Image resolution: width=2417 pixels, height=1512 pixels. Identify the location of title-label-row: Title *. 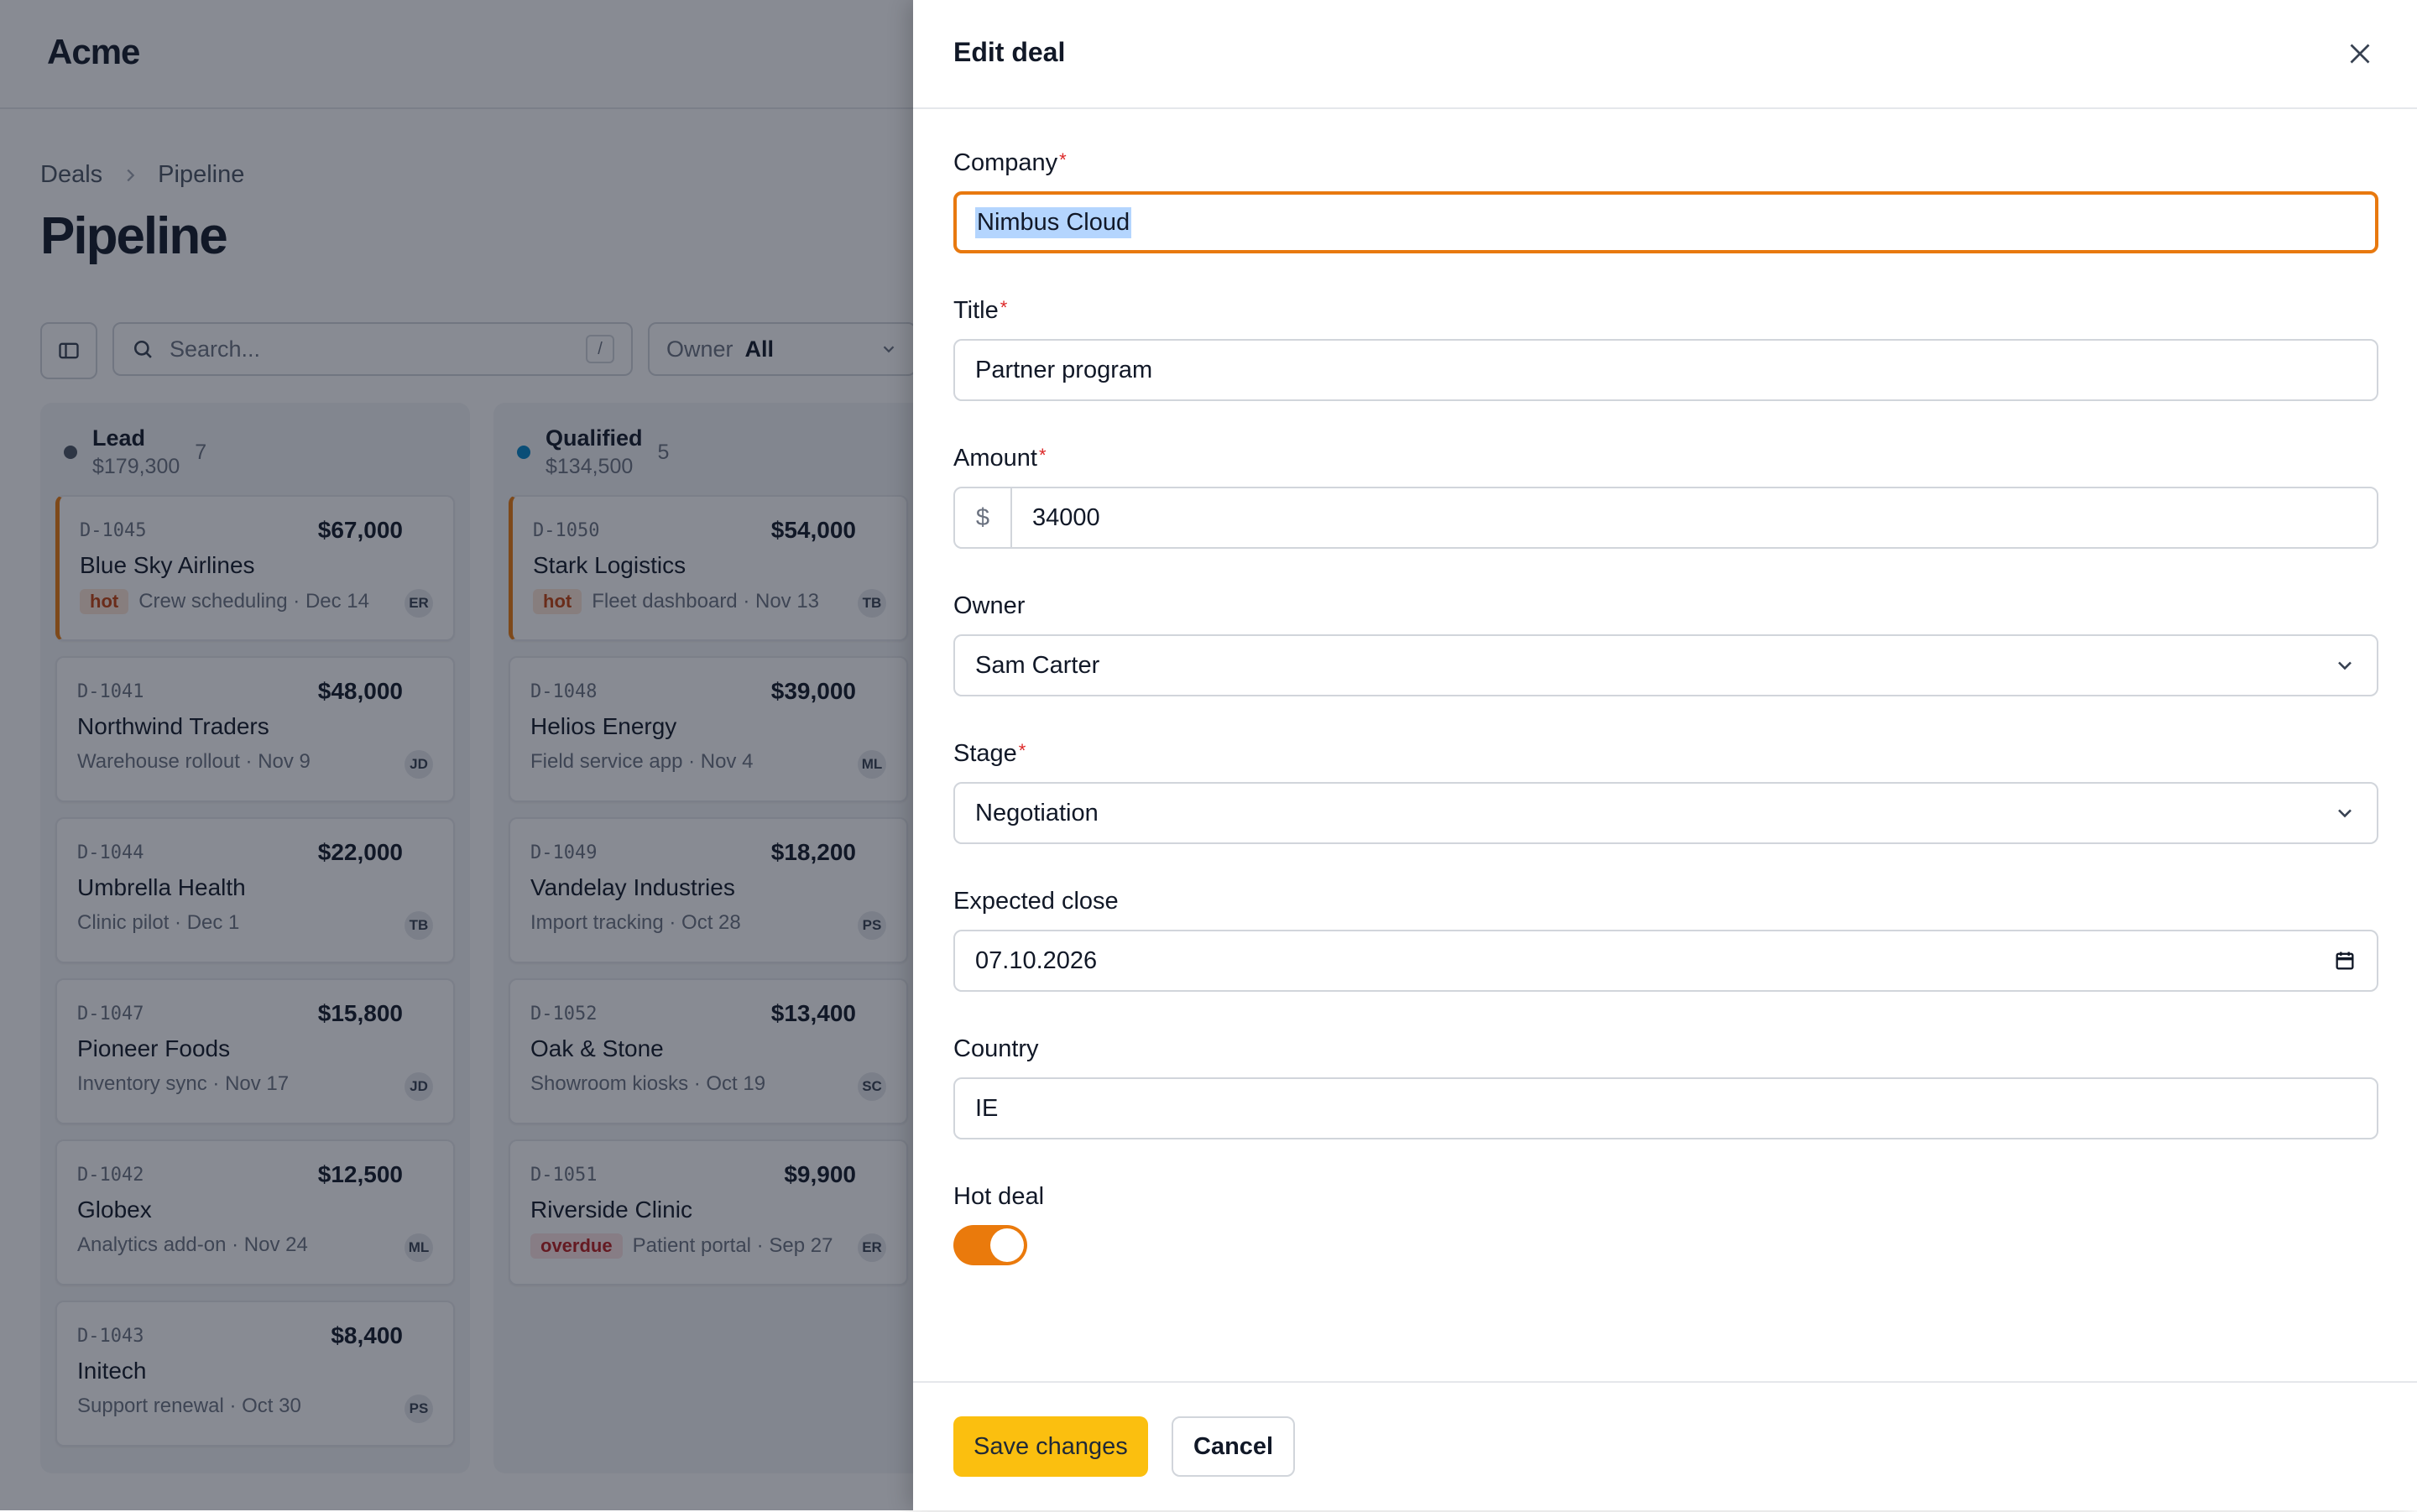
(1665, 314).